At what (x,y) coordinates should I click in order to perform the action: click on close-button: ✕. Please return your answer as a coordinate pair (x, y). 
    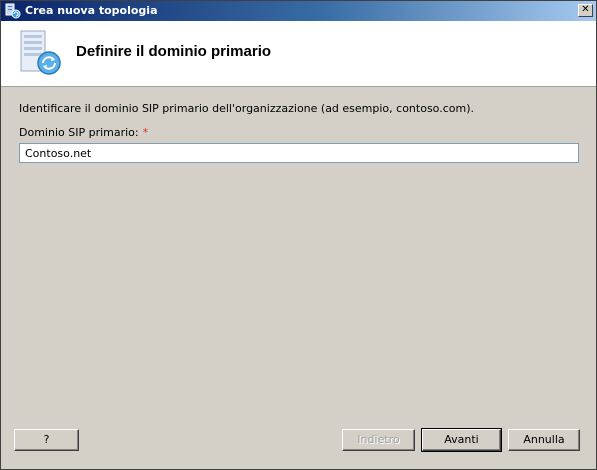
    Looking at the image, I should click on (585, 10).